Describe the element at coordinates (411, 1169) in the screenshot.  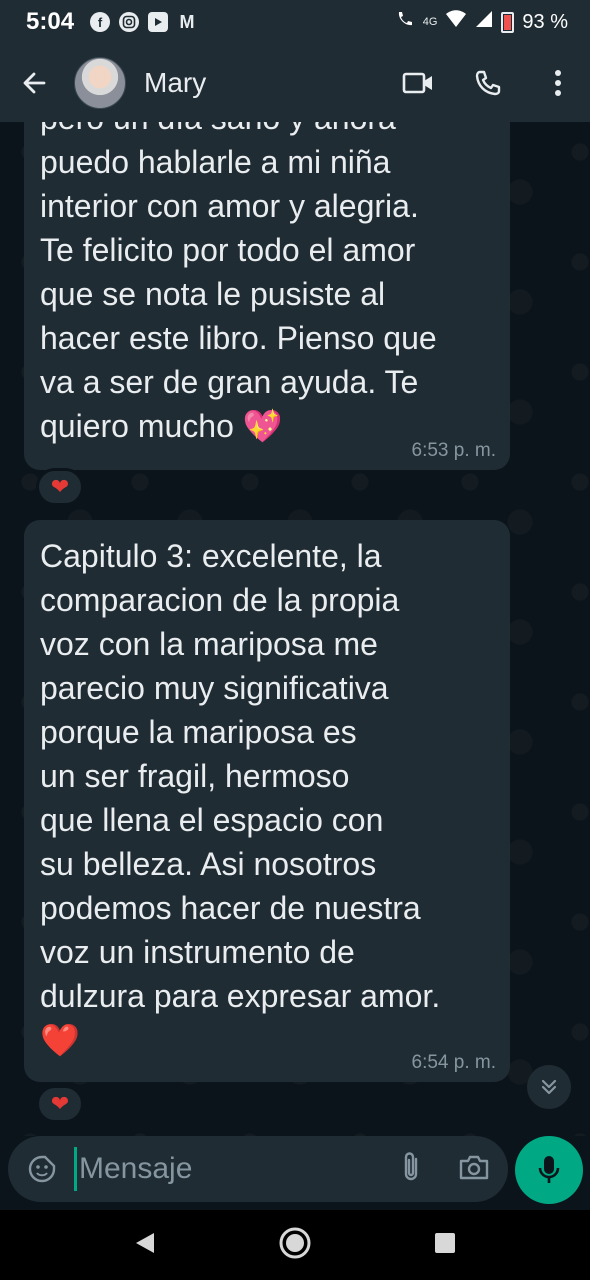
I see `attach-icon` at that location.